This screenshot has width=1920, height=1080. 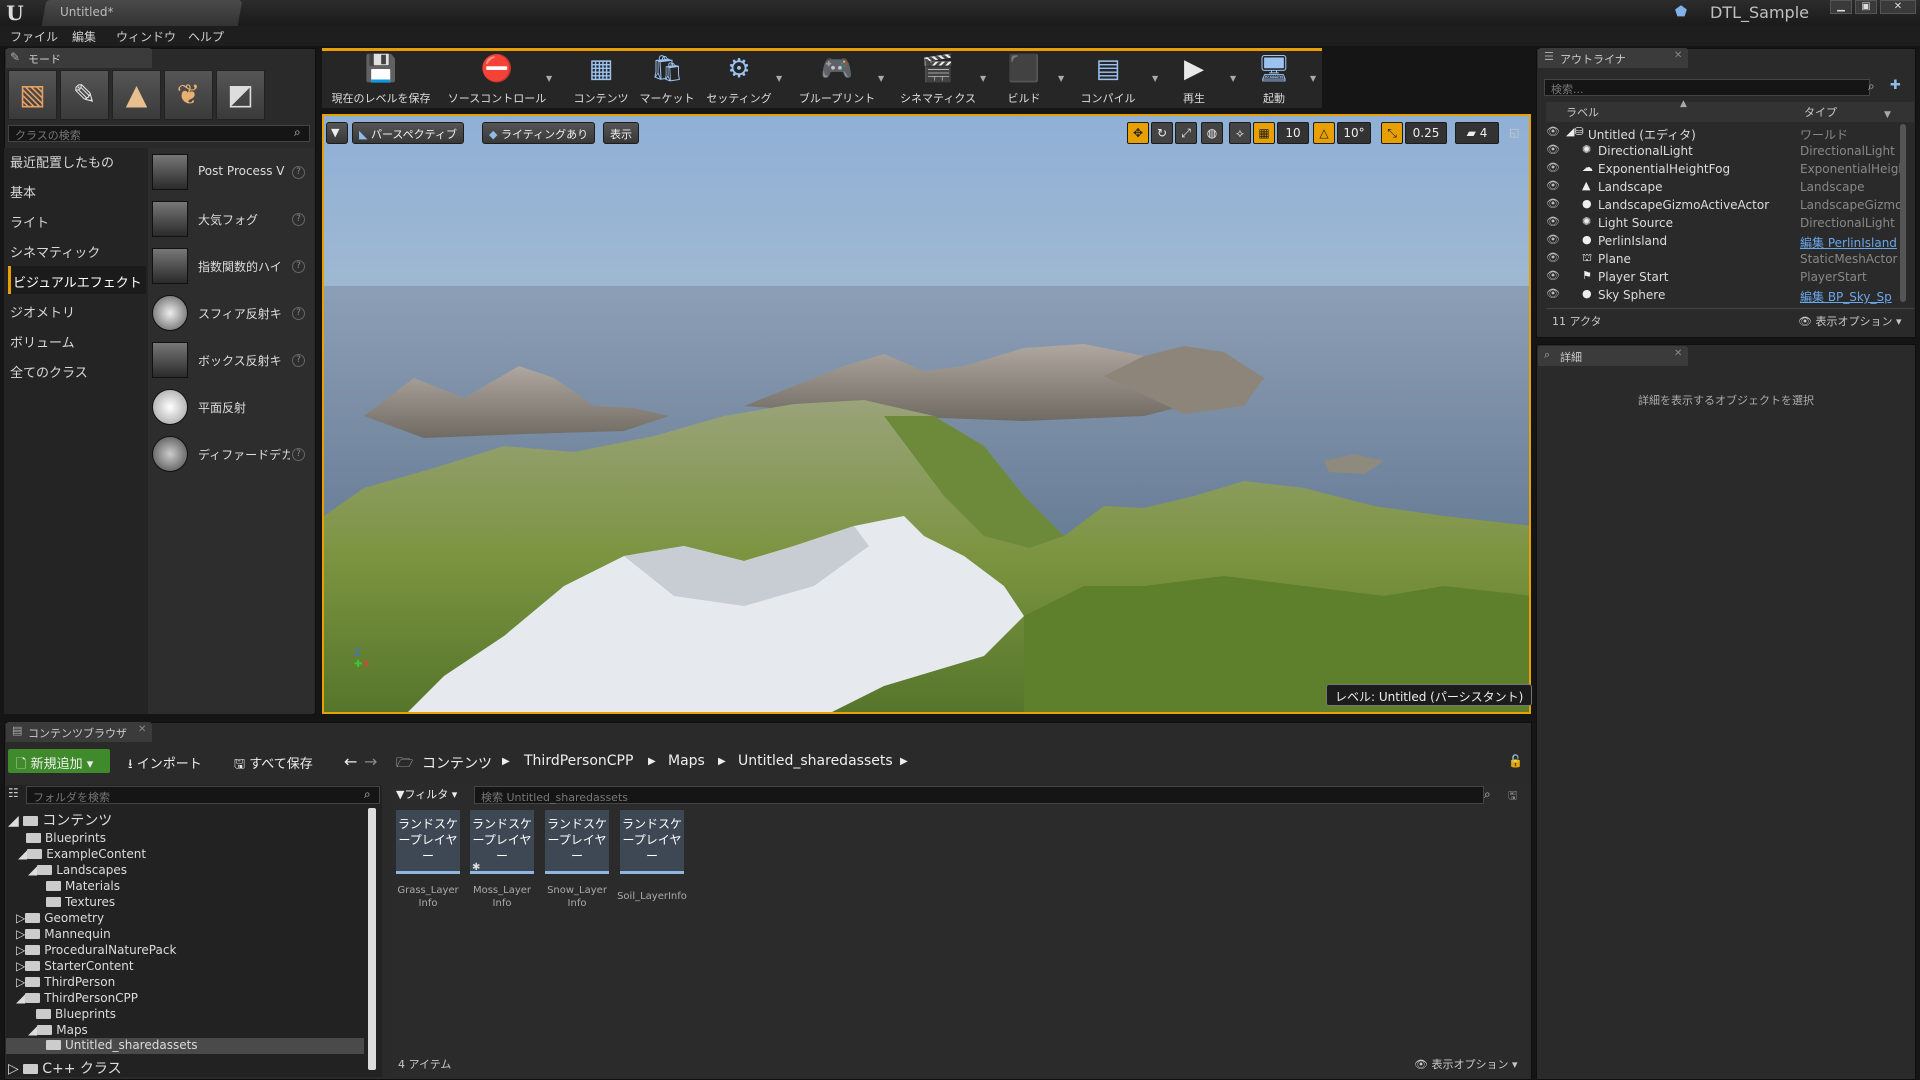 What do you see at coordinates (77, 370) in the screenshot?
I see `category-all-classes: 全てのクラス` at bounding box center [77, 370].